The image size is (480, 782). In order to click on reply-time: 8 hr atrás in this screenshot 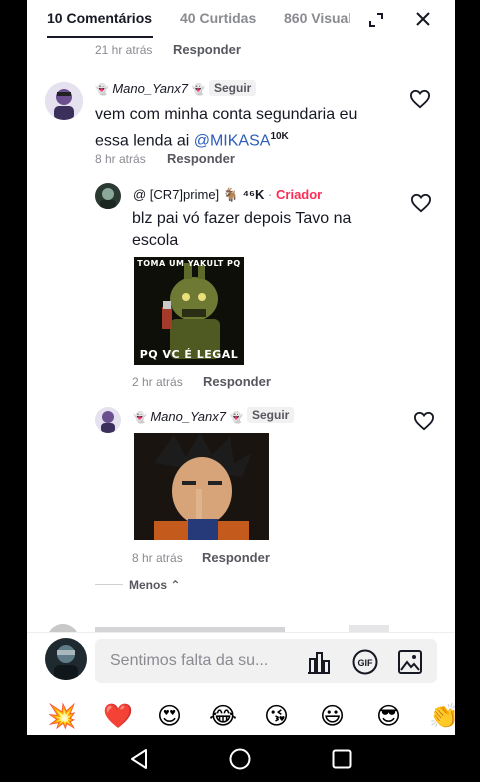, I will do `click(157, 558)`.